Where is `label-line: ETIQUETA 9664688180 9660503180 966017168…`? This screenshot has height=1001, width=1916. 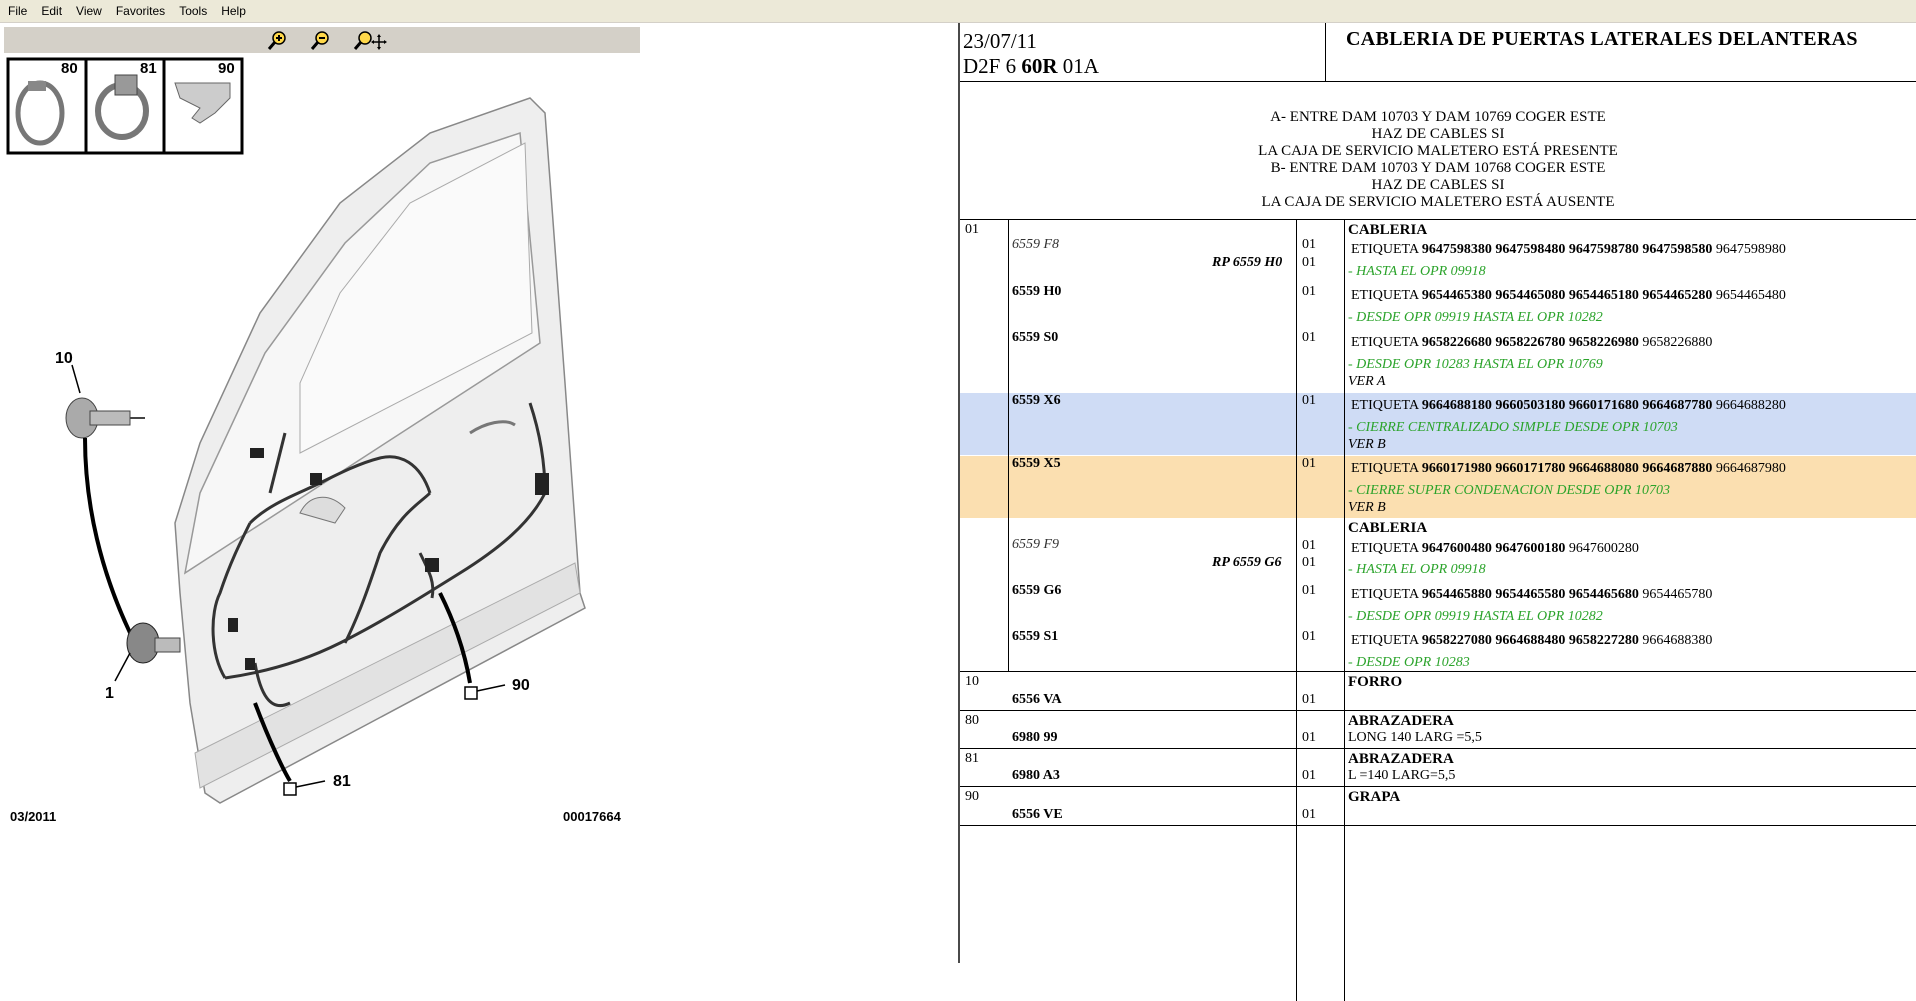 label-line: ETIQUETA 9664688180 9660503180 966017168… is located at coordinates (1568, 406).